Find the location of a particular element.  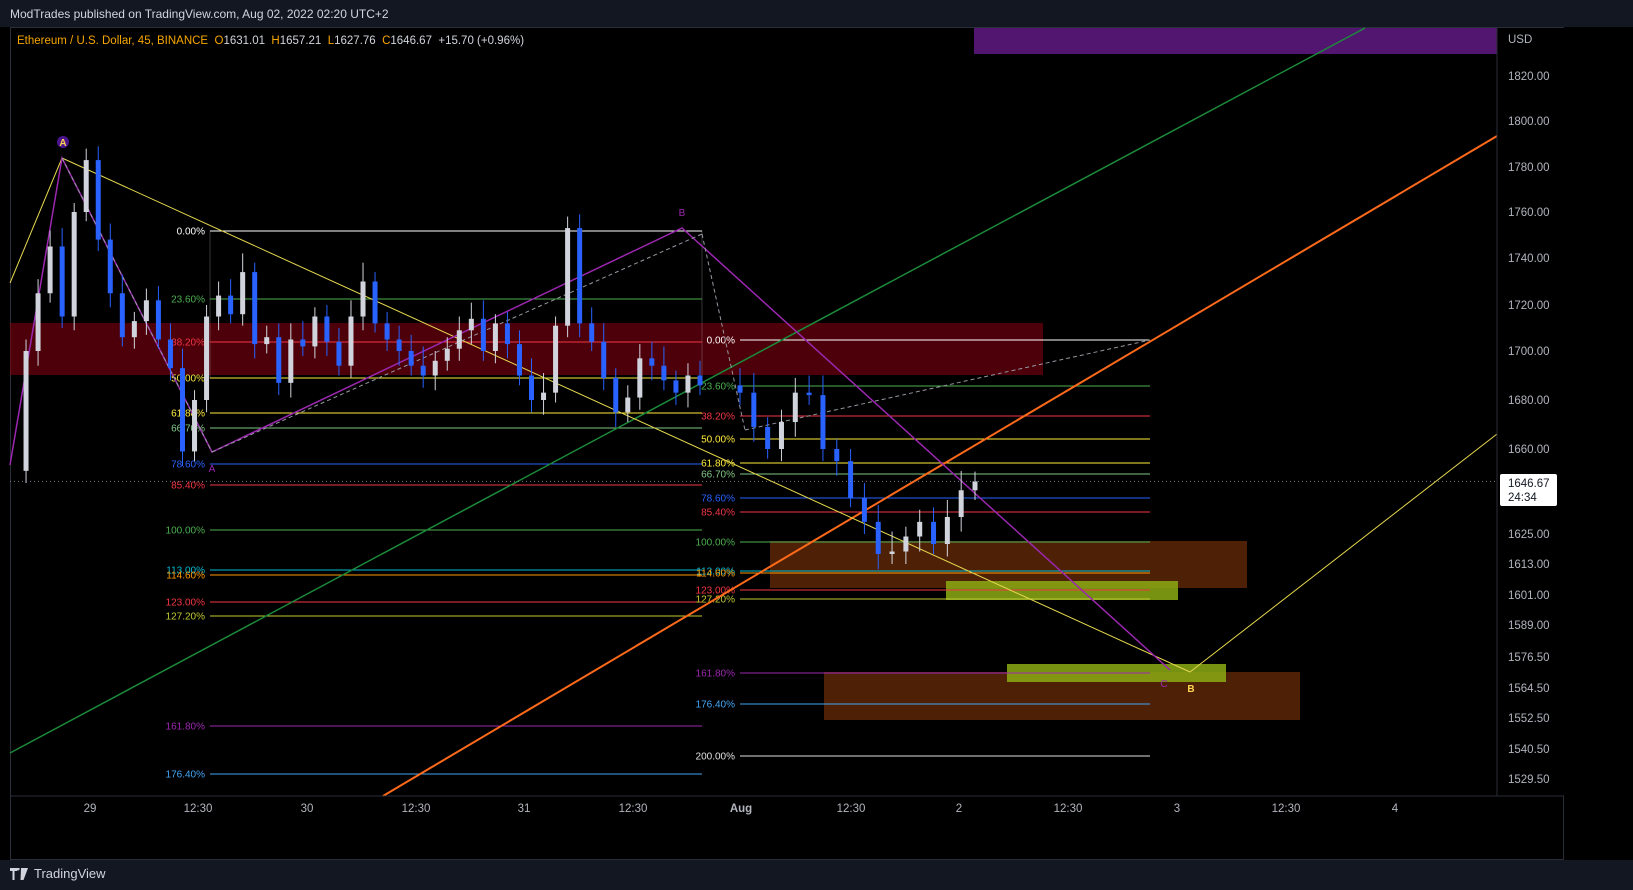

supply-zone is located at coordinates (526, 349).